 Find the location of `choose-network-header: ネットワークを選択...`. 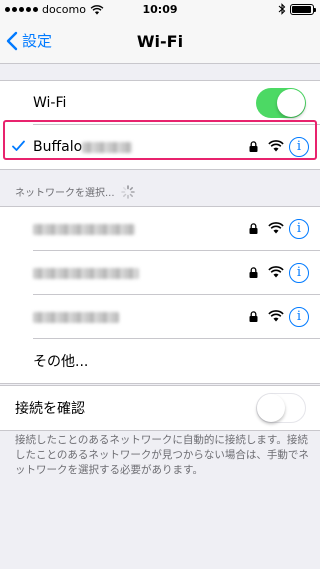

choose-network-header: ネットワークを選択... is located at coordinates (75, 191).